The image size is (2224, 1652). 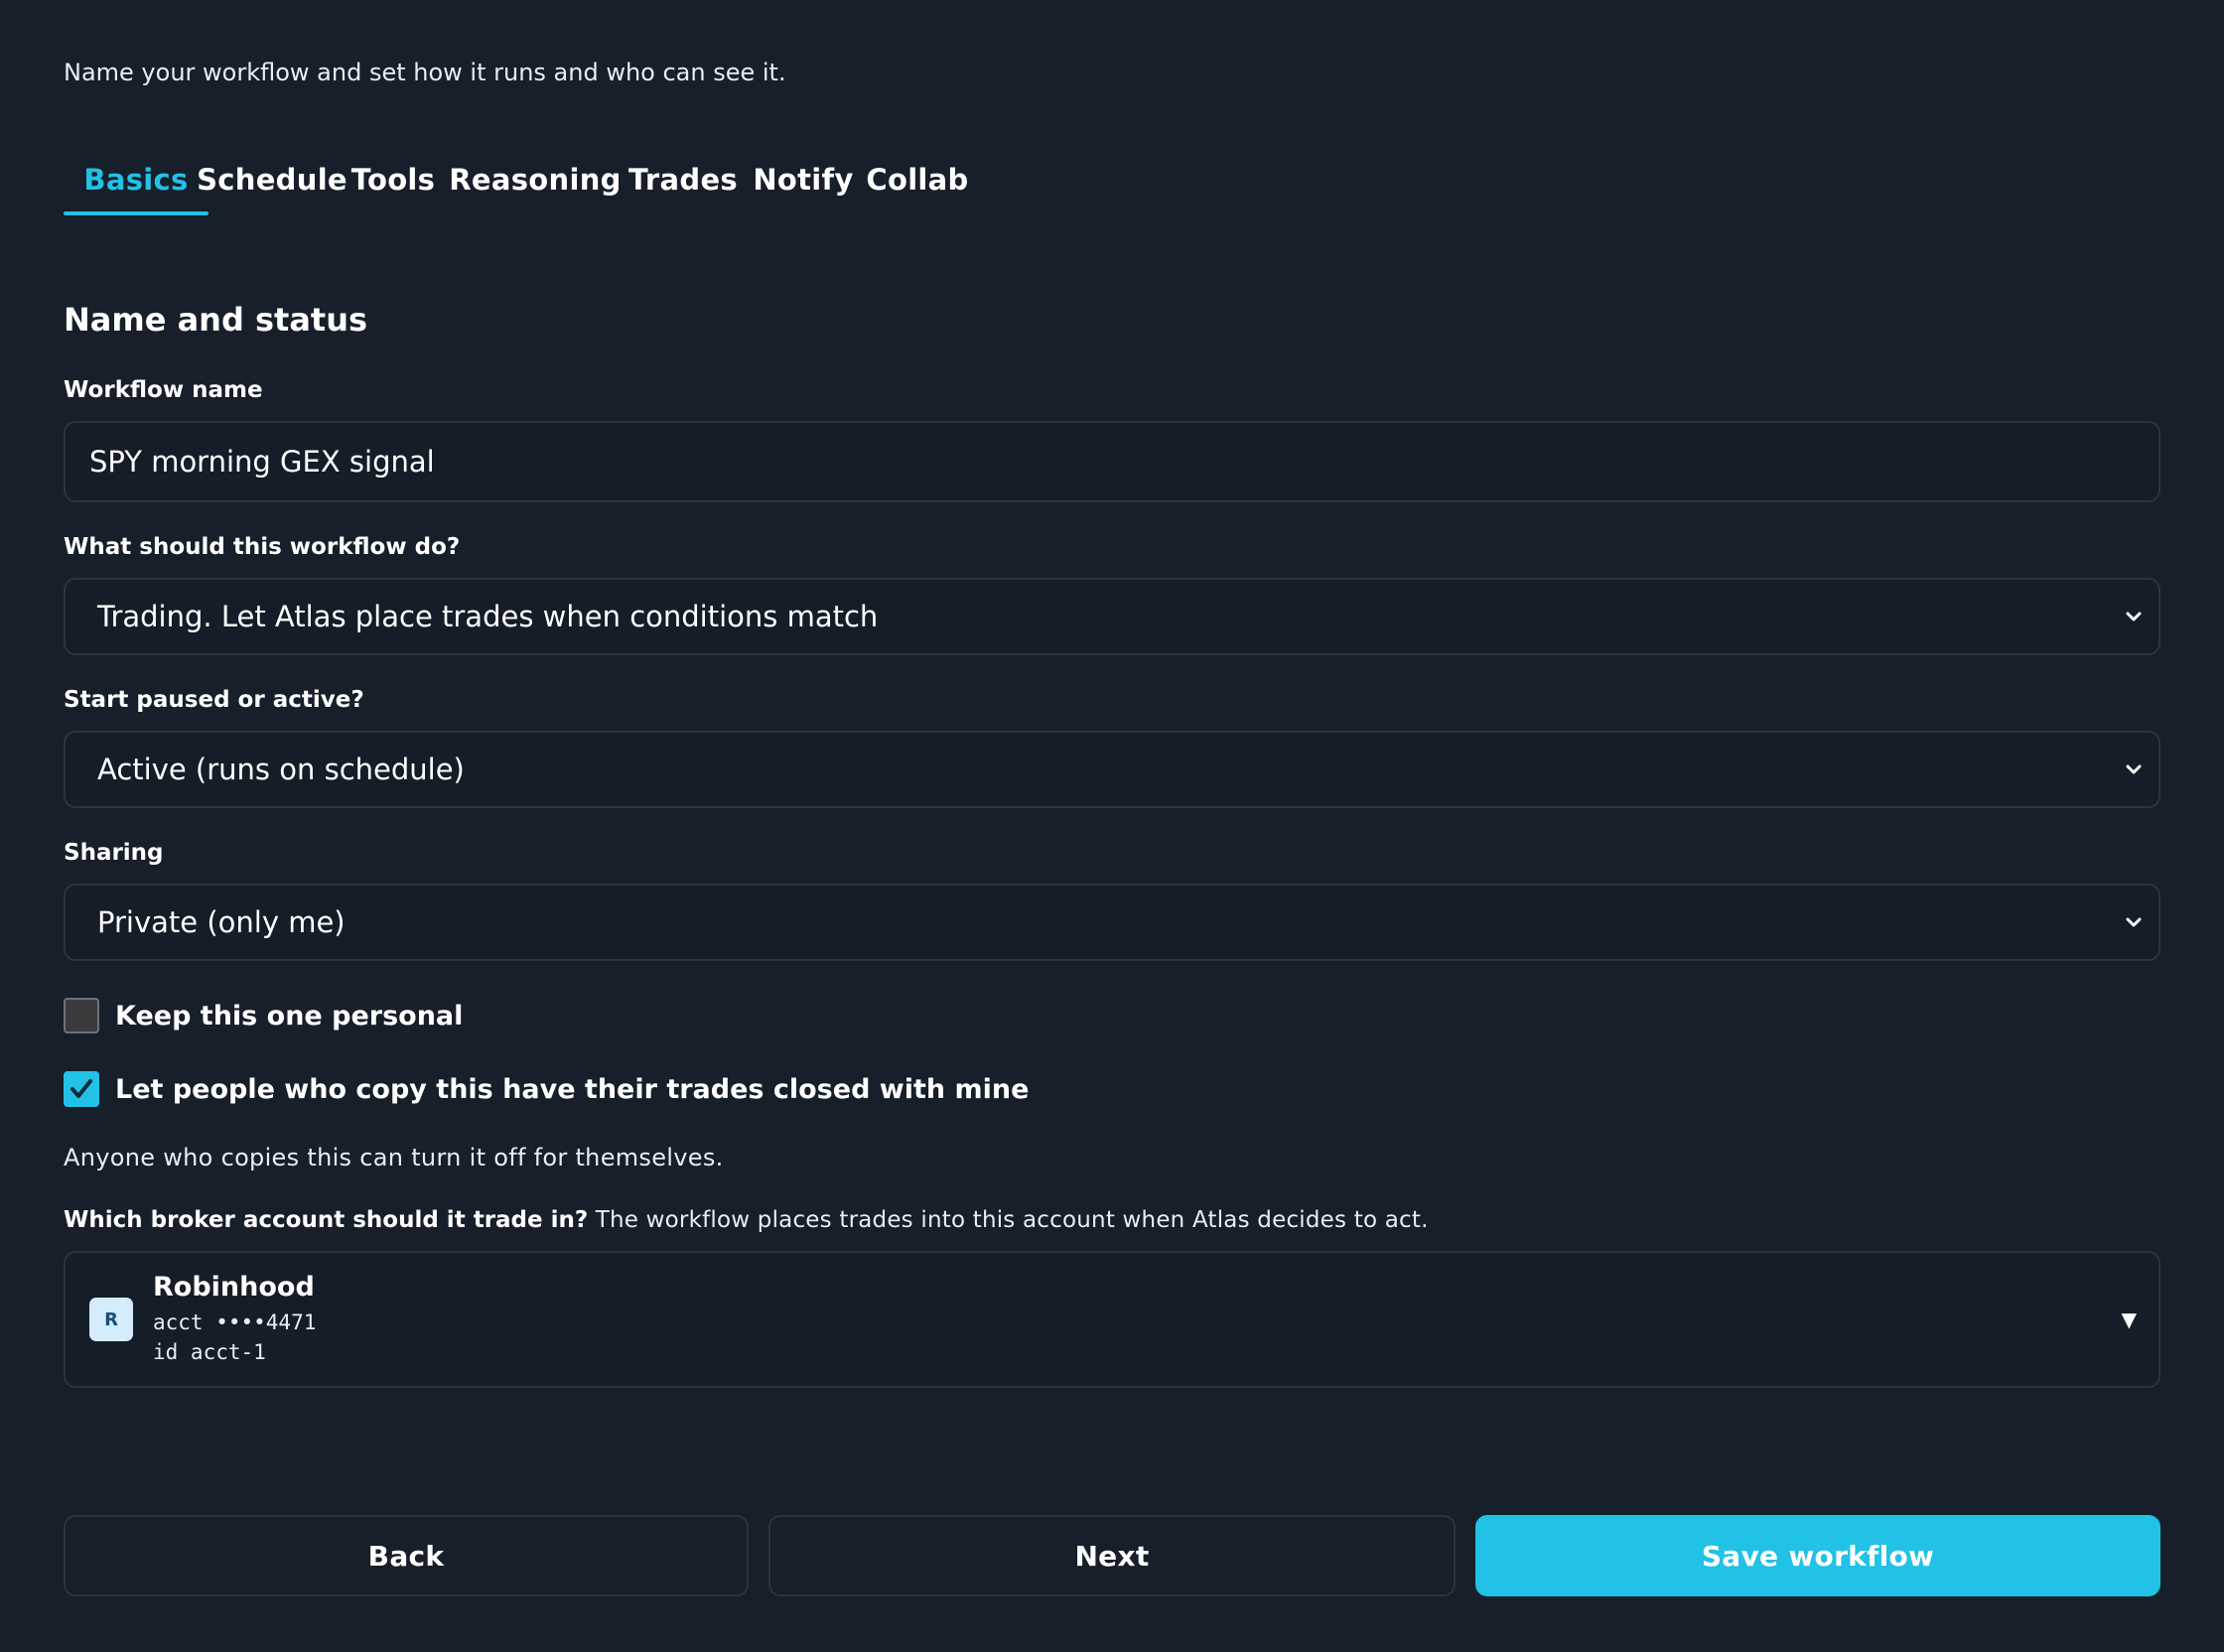 What do you see at coordinates (917, 179) in the screenshot?
I see `tab-collab: Collab` at bounding box center [917, 179].